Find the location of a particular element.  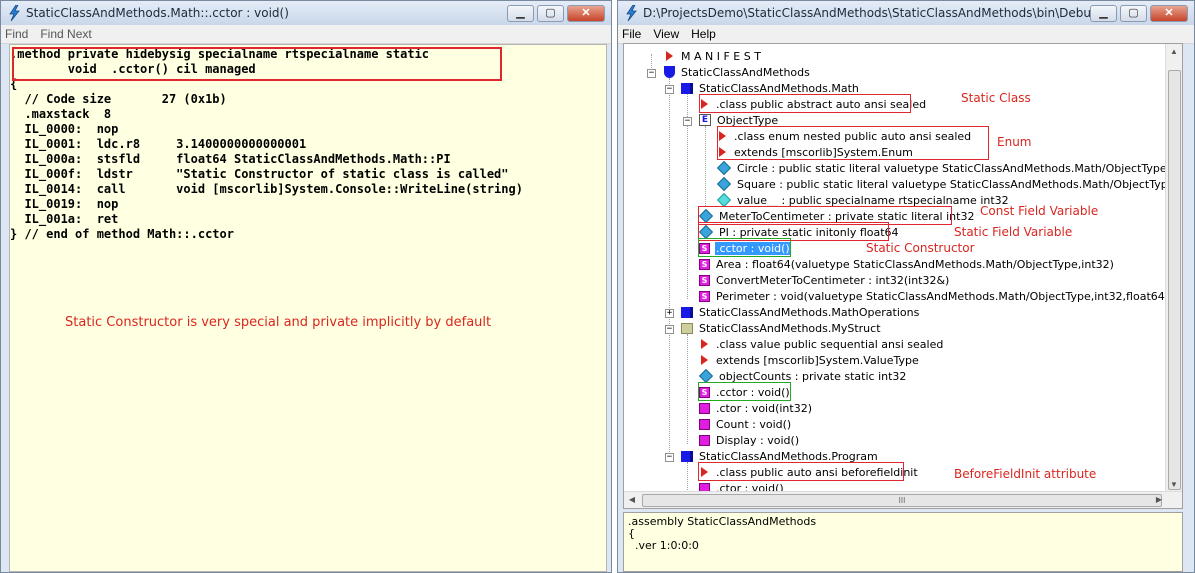

scroll-right-icon: ▶ is located at coordinates (1159, 500).